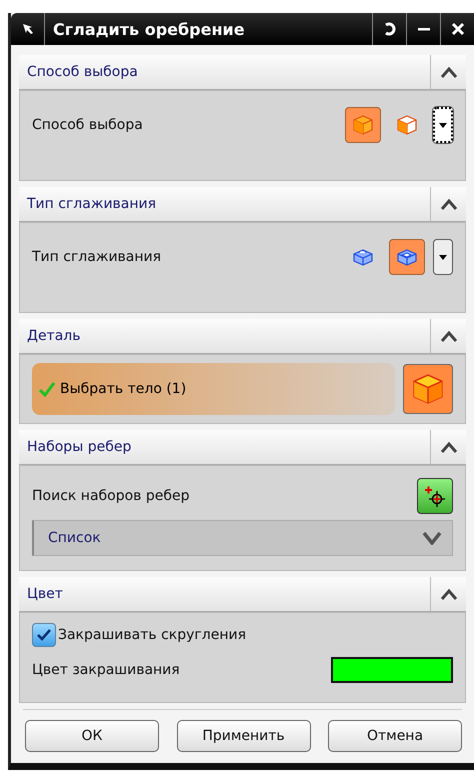 This screenshot has height=776, width=474. I want to click on section-header: Наборы ребер, so click(242, 447).